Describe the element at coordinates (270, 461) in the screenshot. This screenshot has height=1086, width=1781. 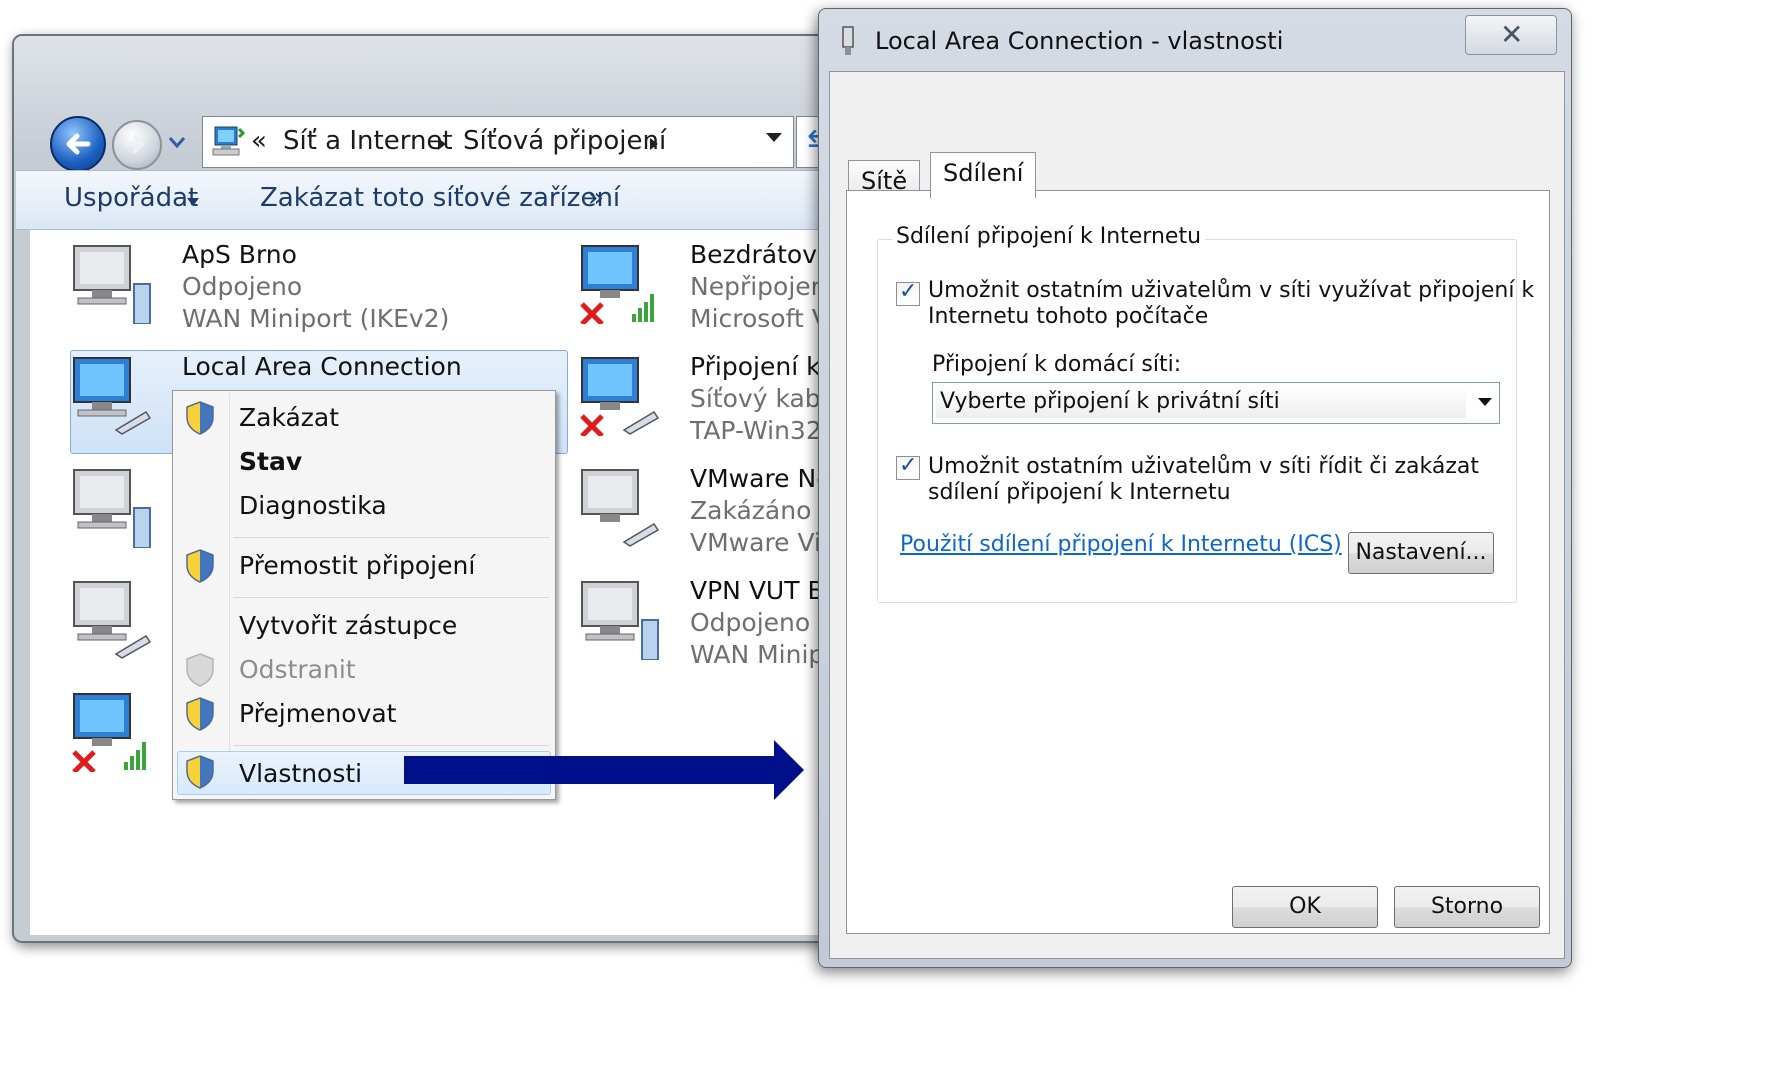
I see `menu-item-status: Stav` at that location.